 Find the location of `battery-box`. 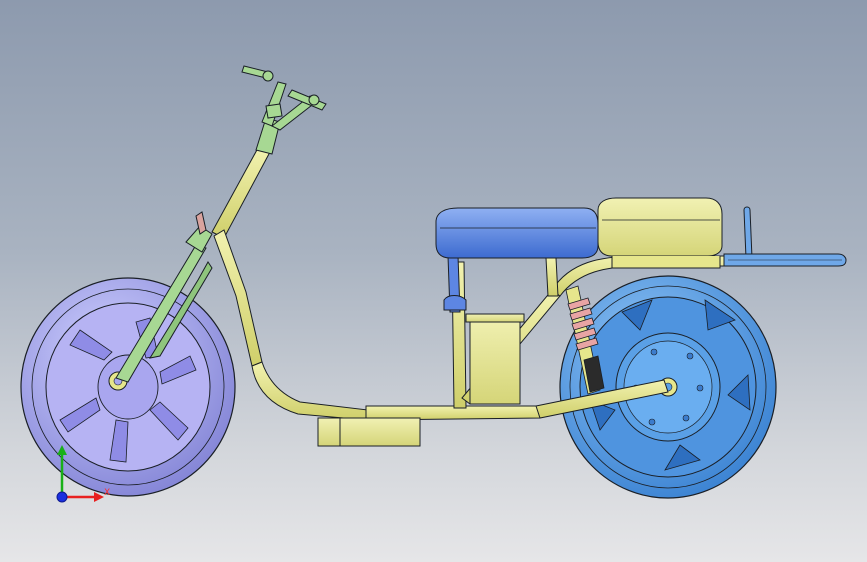

battery-box is located at coordinates (369, 432).